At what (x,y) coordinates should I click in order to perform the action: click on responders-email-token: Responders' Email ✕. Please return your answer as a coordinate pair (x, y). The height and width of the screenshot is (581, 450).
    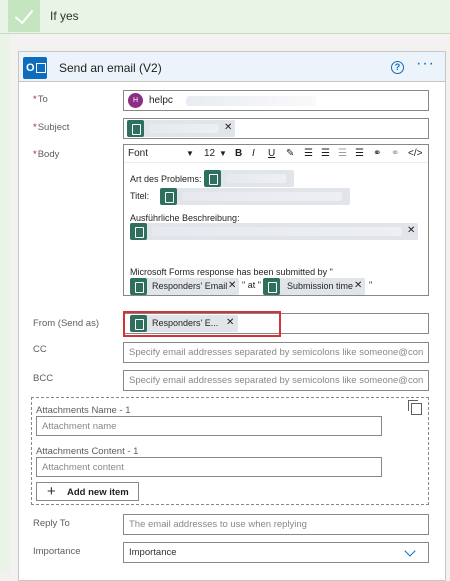
    Looking at the image, I should click on (184, 286).